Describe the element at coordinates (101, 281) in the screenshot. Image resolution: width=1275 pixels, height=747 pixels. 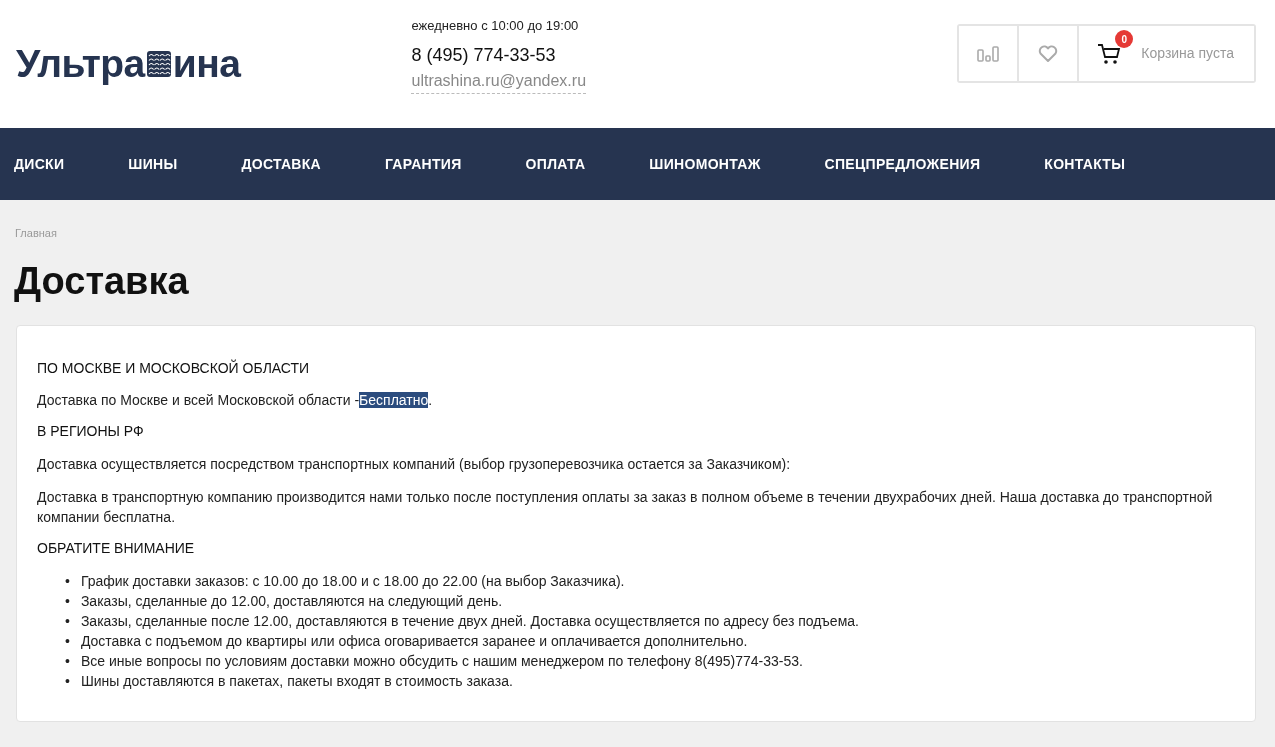
I see `page-title: Доставка` at that location.